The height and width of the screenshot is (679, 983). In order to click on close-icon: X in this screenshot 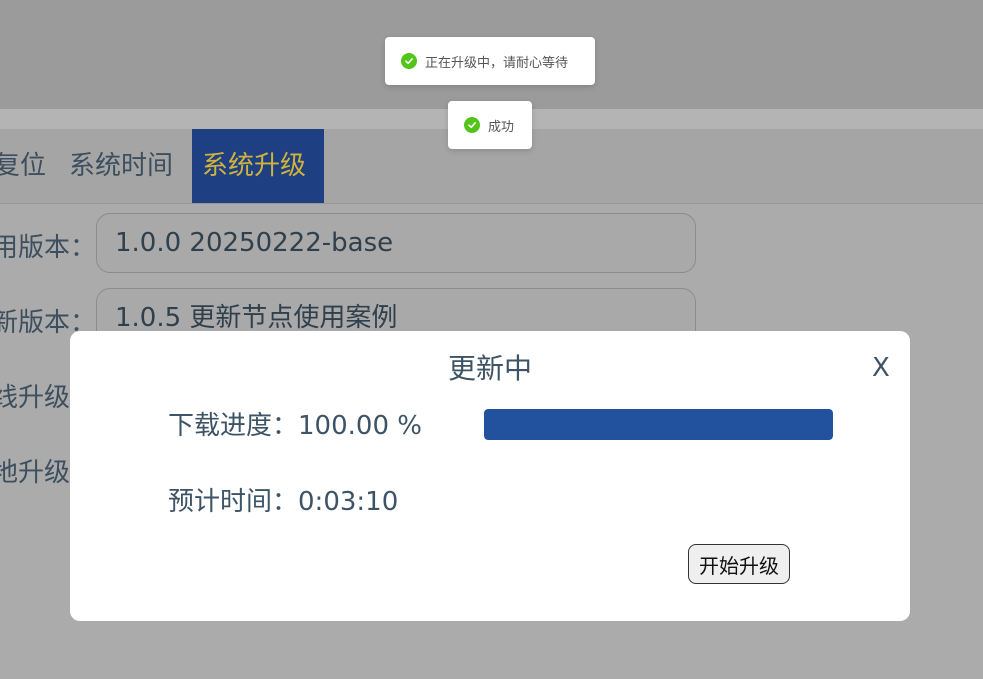, I will do `click(881, 368)`.